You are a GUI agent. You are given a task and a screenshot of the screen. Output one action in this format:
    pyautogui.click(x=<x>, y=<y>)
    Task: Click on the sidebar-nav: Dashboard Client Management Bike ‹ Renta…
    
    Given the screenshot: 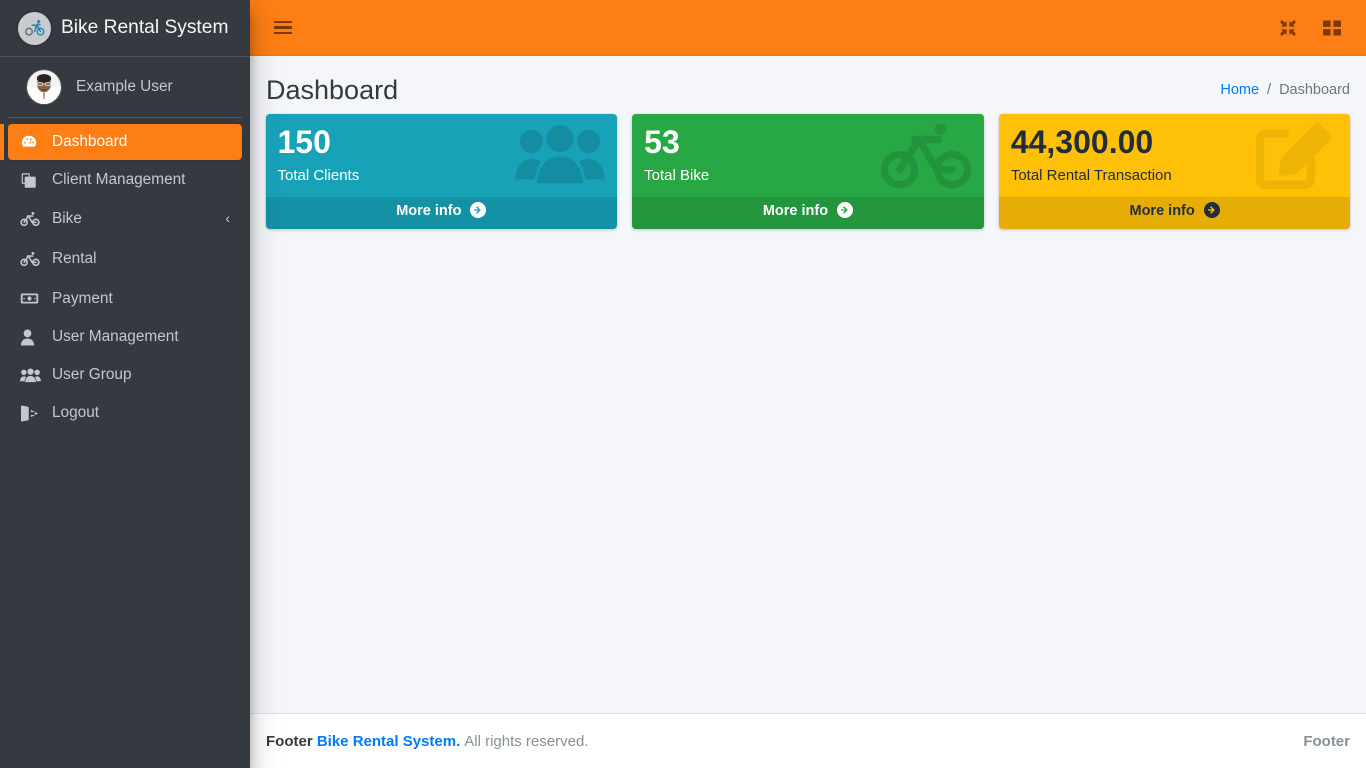 What is the action you would take?
    pyautogui.click(x=125, y=274)
    